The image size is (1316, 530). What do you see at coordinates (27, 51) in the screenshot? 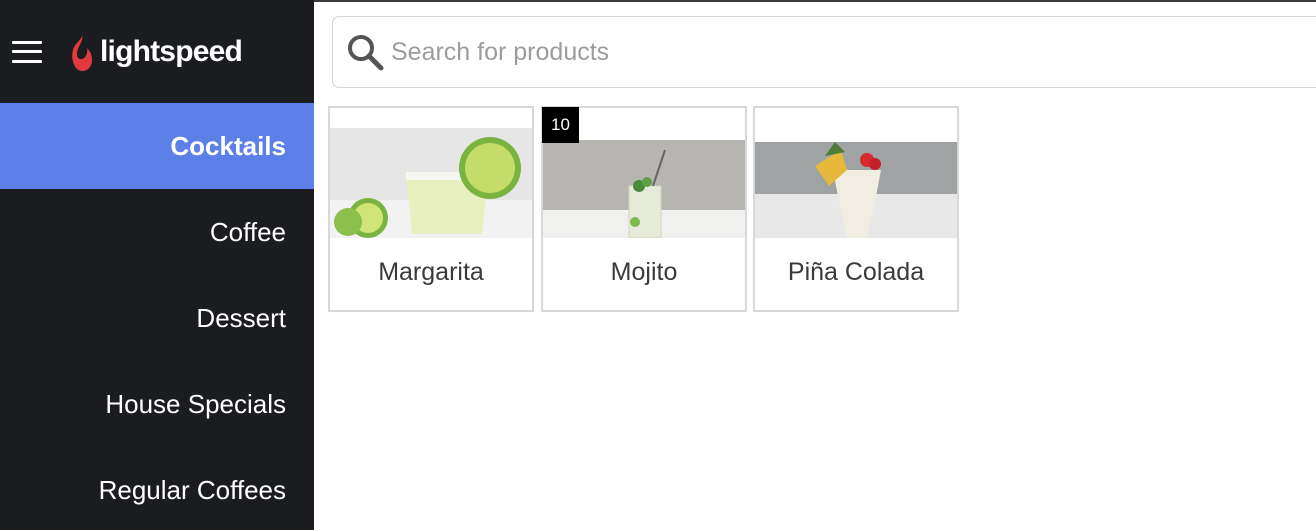
I see `hamburger-menu-icon` at bounding box center [27, 51].